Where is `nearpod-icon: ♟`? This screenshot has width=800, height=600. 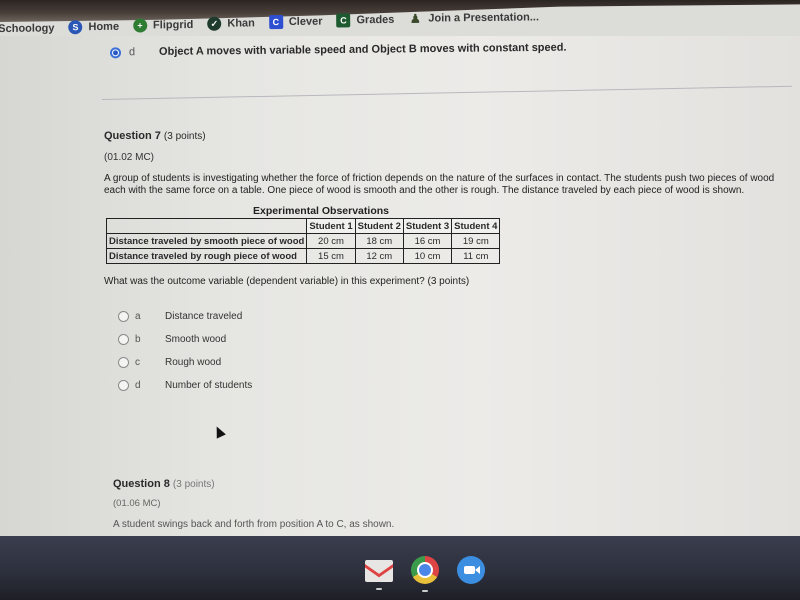
nearpod-icon: ♟ is located at coordinates (415, 18).